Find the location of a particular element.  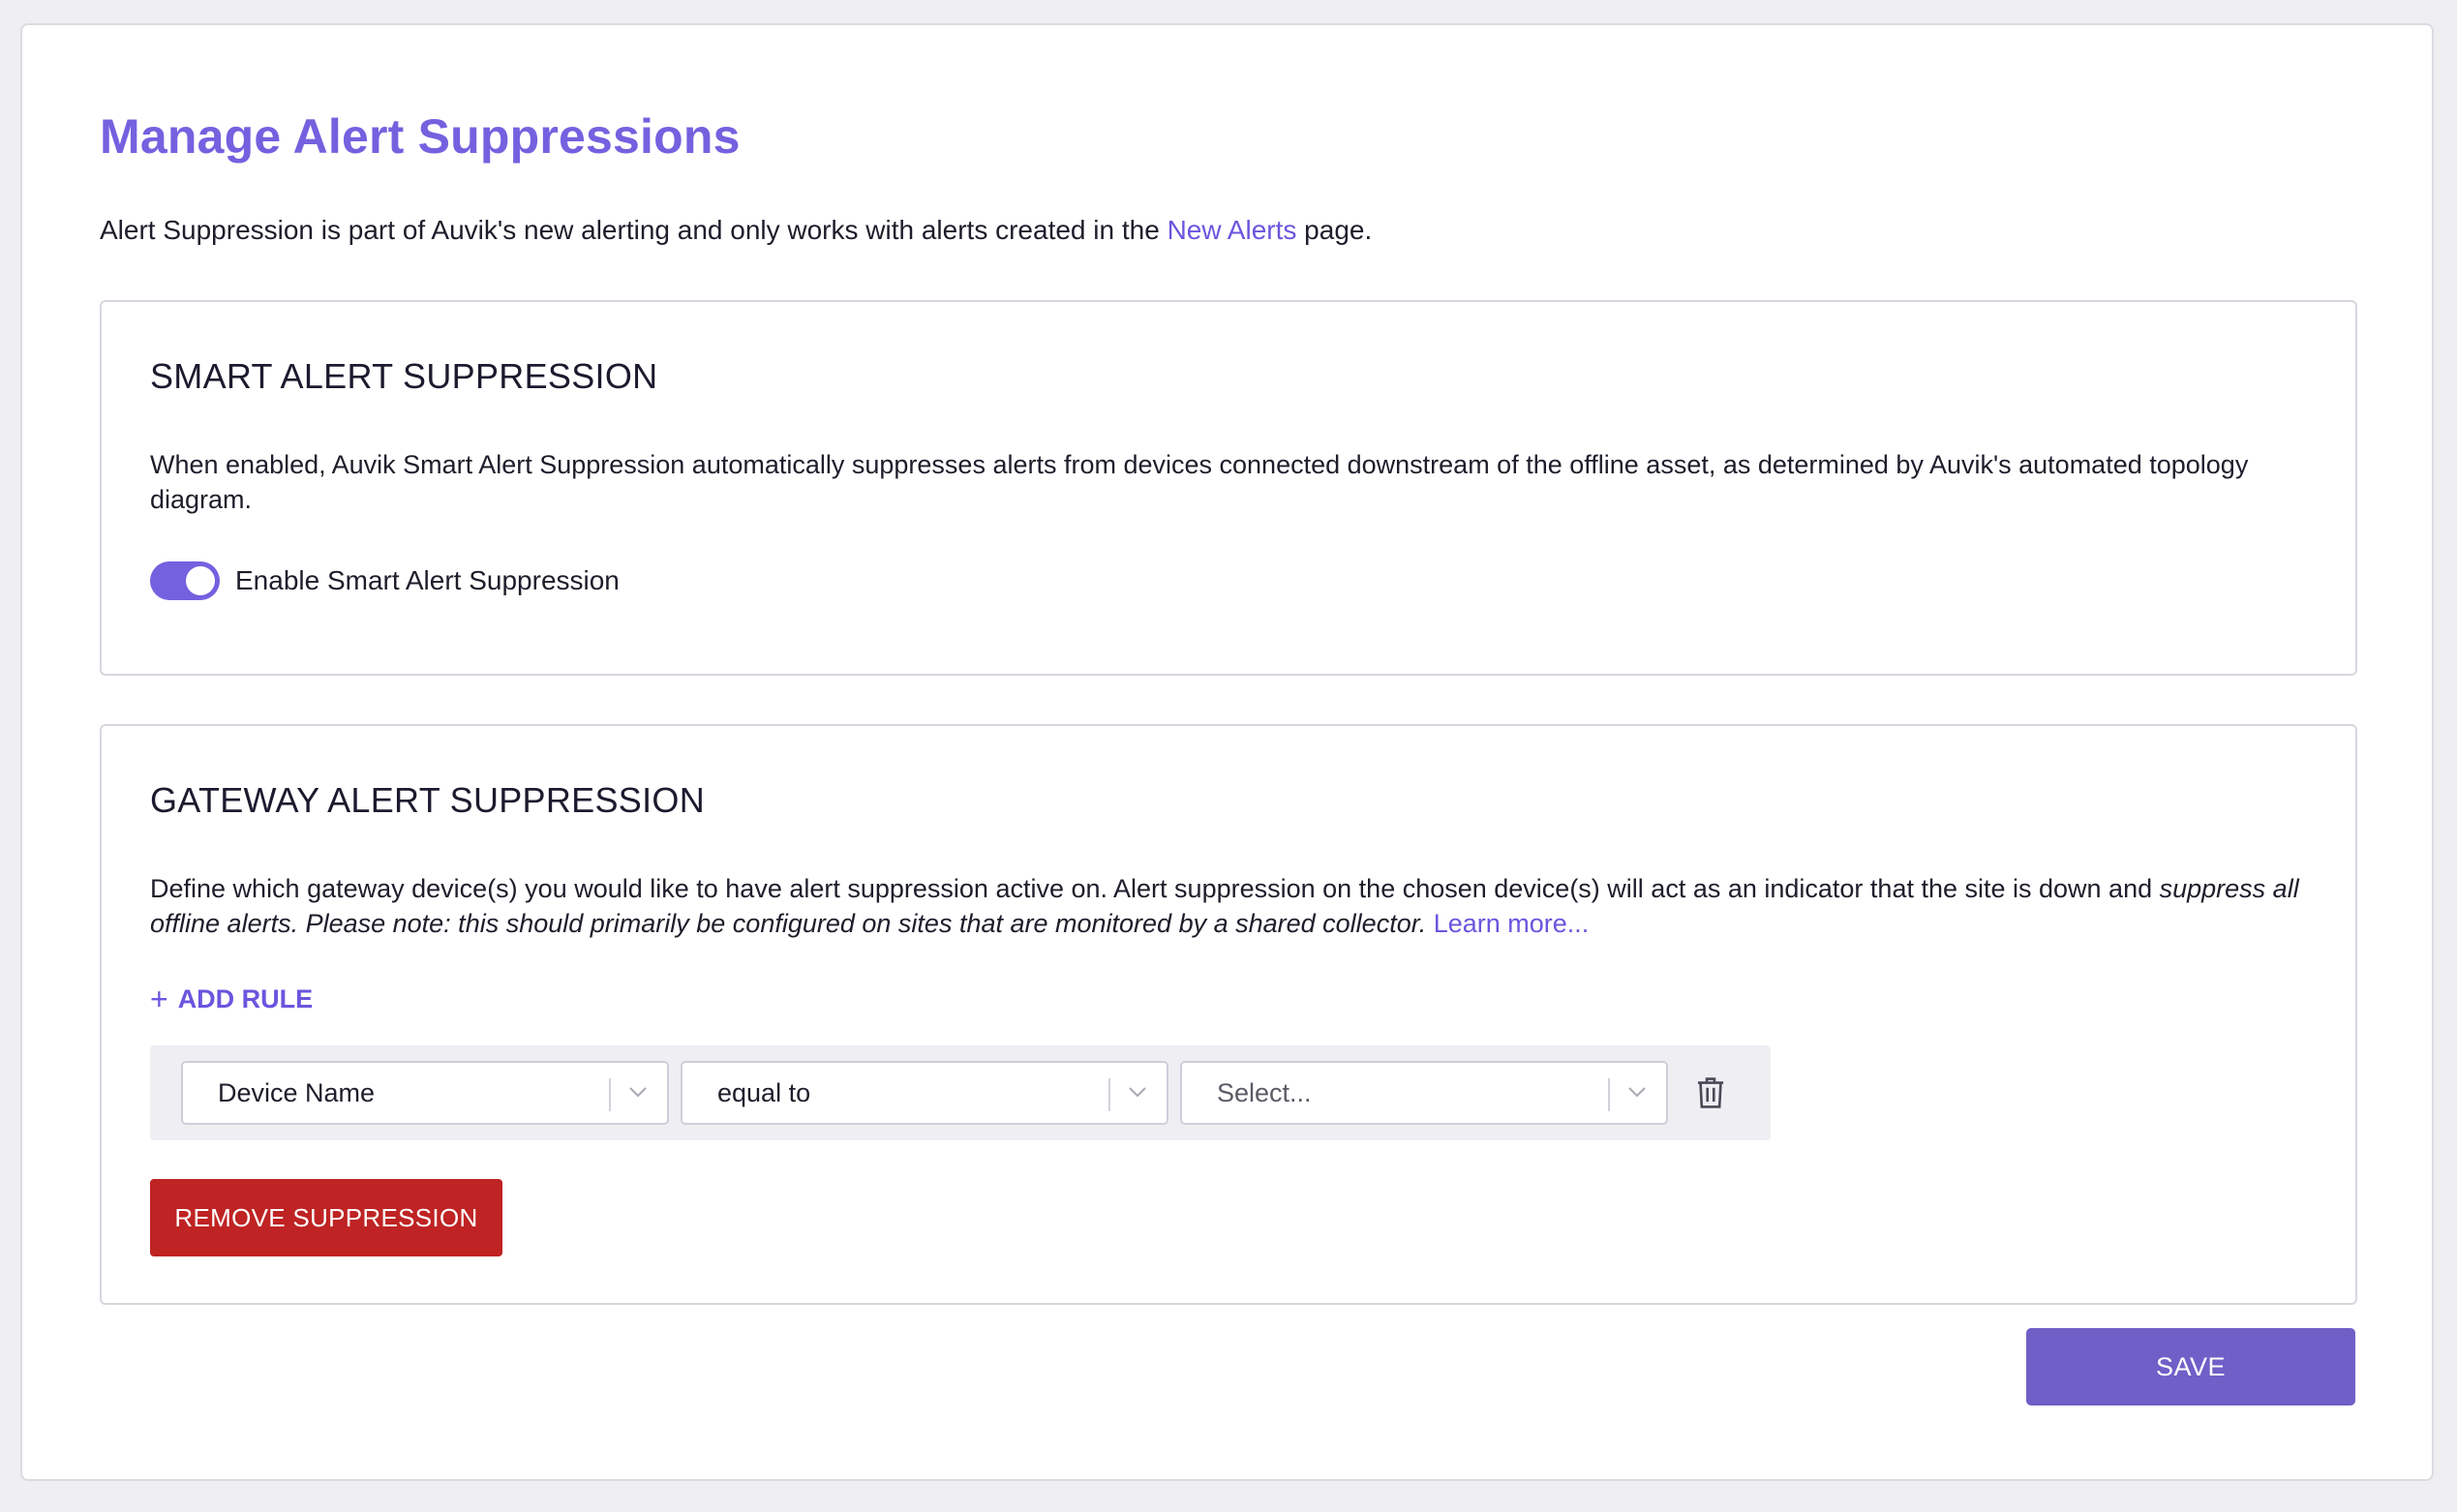

rule-operator-select: equal to is located at coordinates (925, 1093).